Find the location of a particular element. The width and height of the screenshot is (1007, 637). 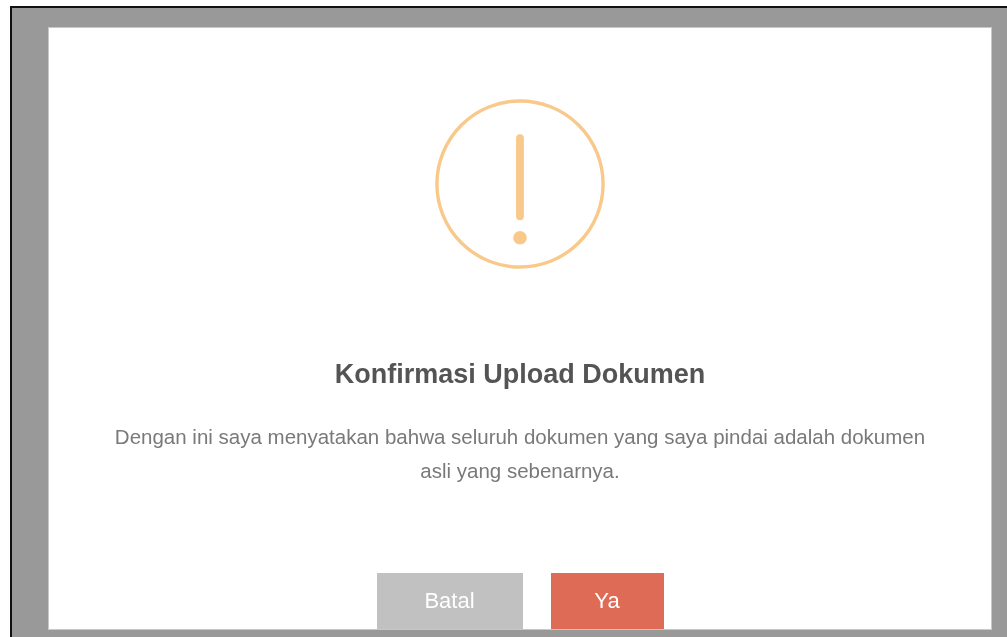

warning-icon is located at coordinates (520, 184).